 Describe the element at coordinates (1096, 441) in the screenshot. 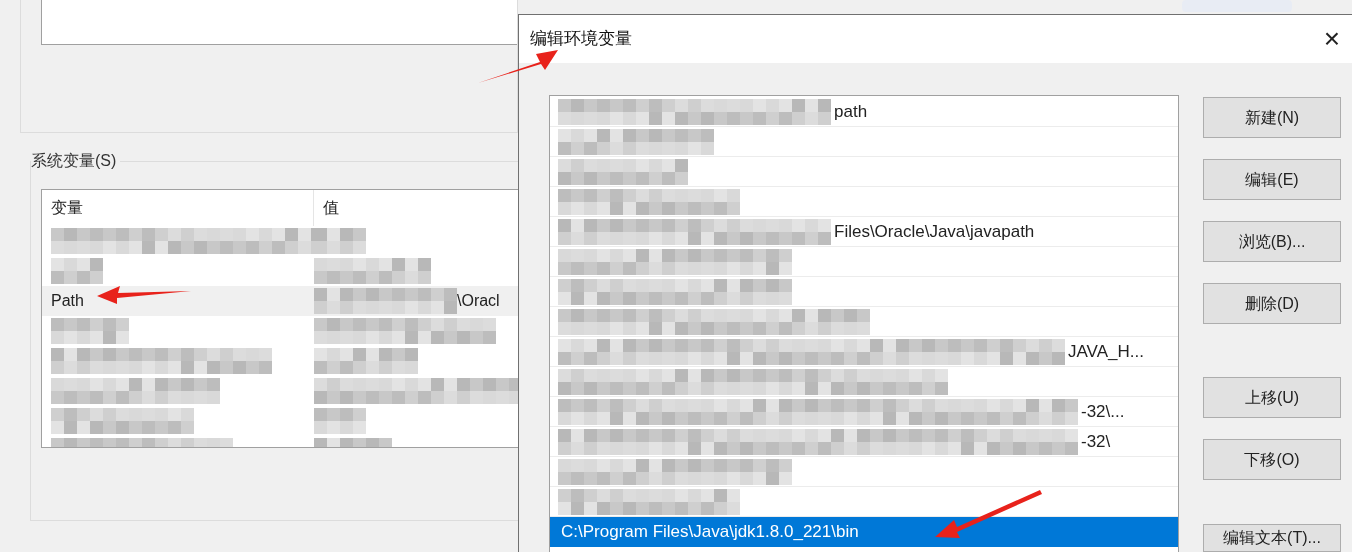

I see `path-text: -32\` at that location.